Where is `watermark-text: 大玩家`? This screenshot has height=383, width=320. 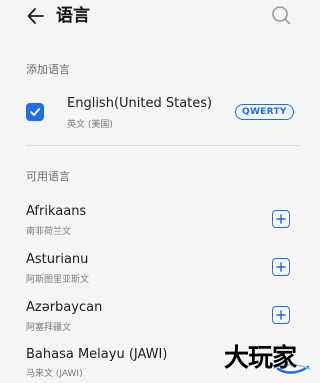 watermark-text: 大玩家 is located at coordinates (260, 357).